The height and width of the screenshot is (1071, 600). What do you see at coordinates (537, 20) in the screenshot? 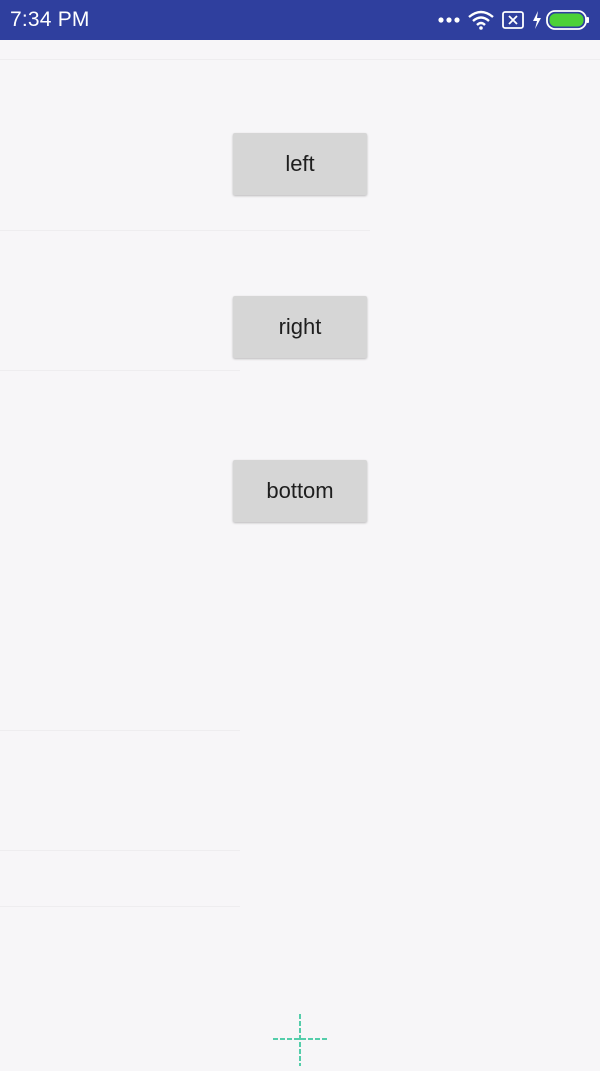
I see `charging-bolt-icon` at bounding box center [537, 20].